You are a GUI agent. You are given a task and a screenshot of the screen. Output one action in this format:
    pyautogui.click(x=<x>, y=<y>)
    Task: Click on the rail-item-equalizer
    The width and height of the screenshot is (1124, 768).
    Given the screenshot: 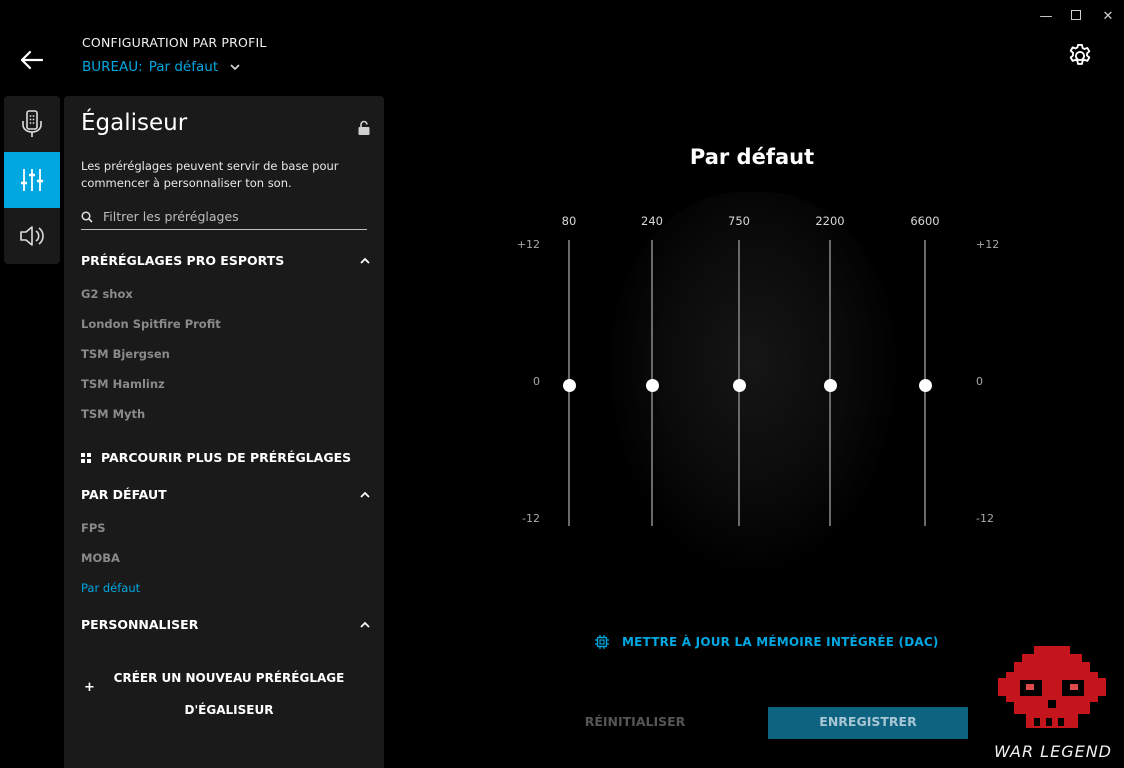 What is the action you would take?
    pyautogui.click(x=32, y=180)
    